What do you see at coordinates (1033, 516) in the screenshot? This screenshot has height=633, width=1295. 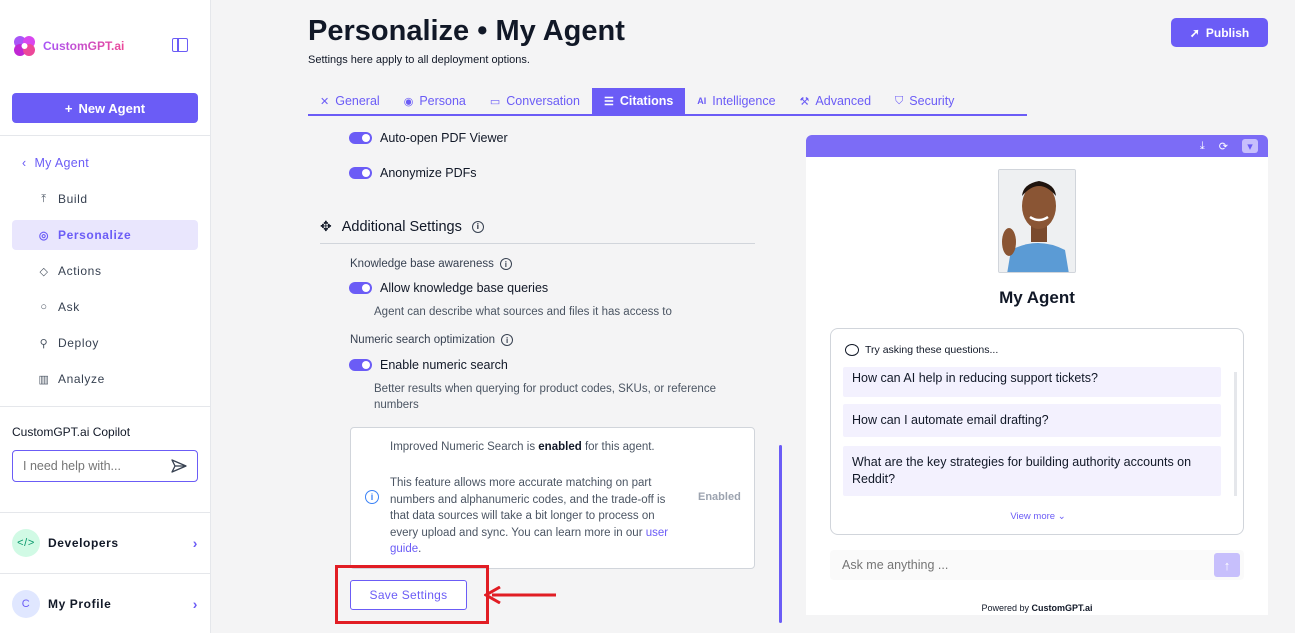 I see `view-more-label: View more` at bounding box center [1033, 516].